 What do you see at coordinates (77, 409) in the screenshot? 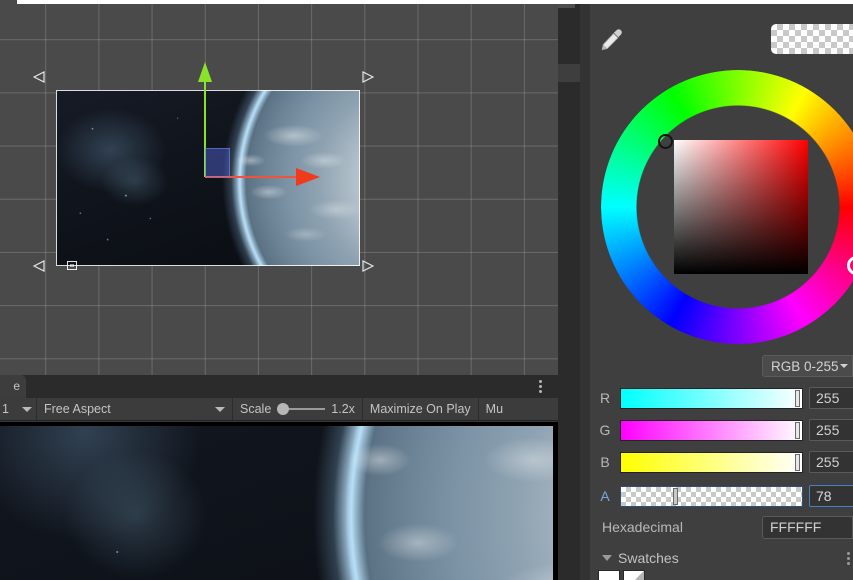
I see `aspect-ratio-label: Free Aspect` at bounding box center [77, 409].